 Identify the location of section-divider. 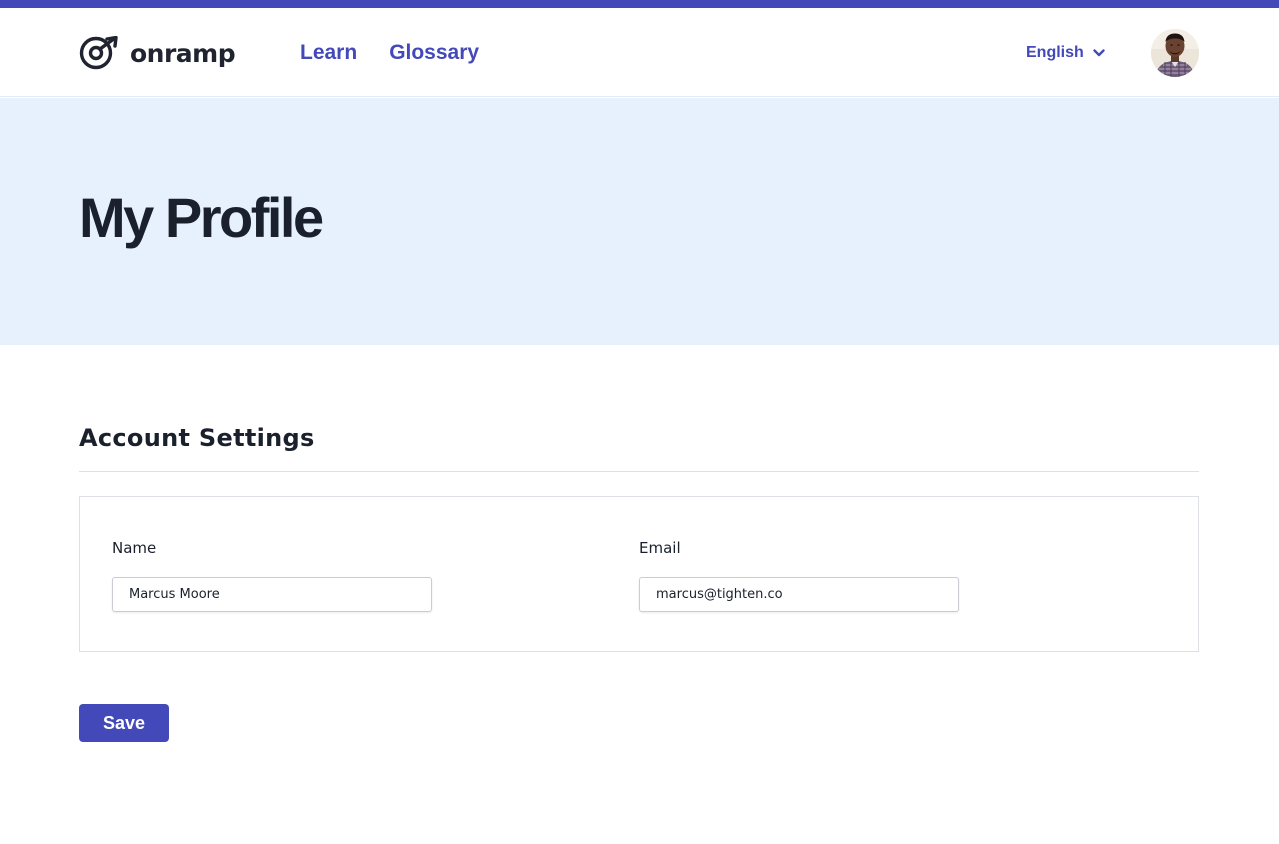
(639, 471).